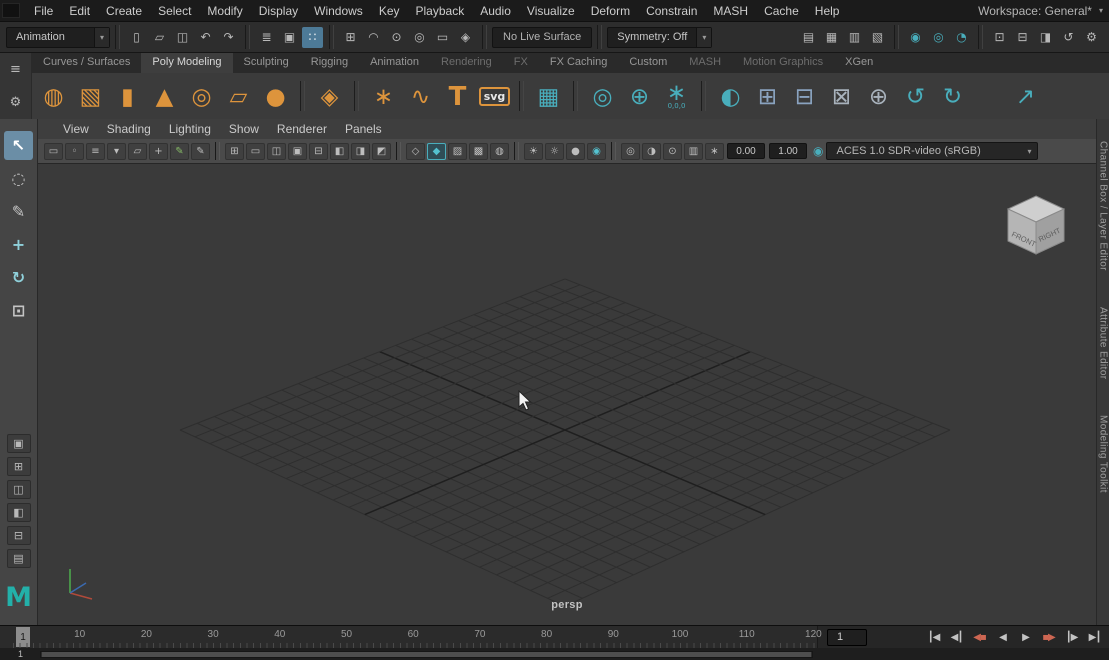 The height and width of the screenshot is (660, 1109). What do you see at coordinates (18, 145) in the screenshot?
I see `select-tool: ↖` at bounding box center [18, 145].